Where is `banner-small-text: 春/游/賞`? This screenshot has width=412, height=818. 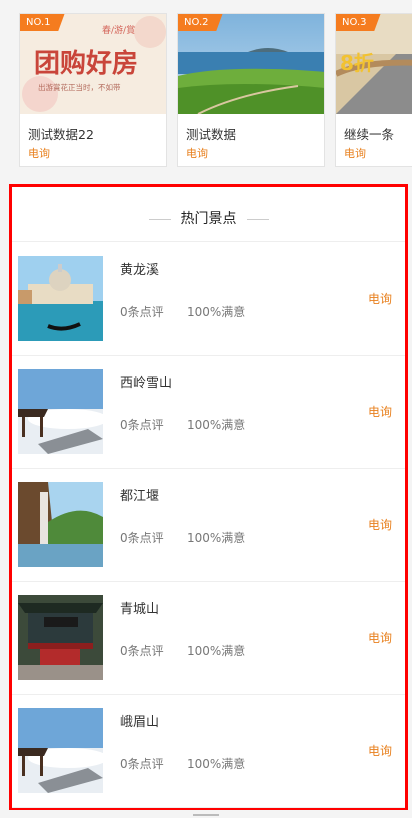 banner-small-text: 春/游/賞 is located at coordinates (118, 30).